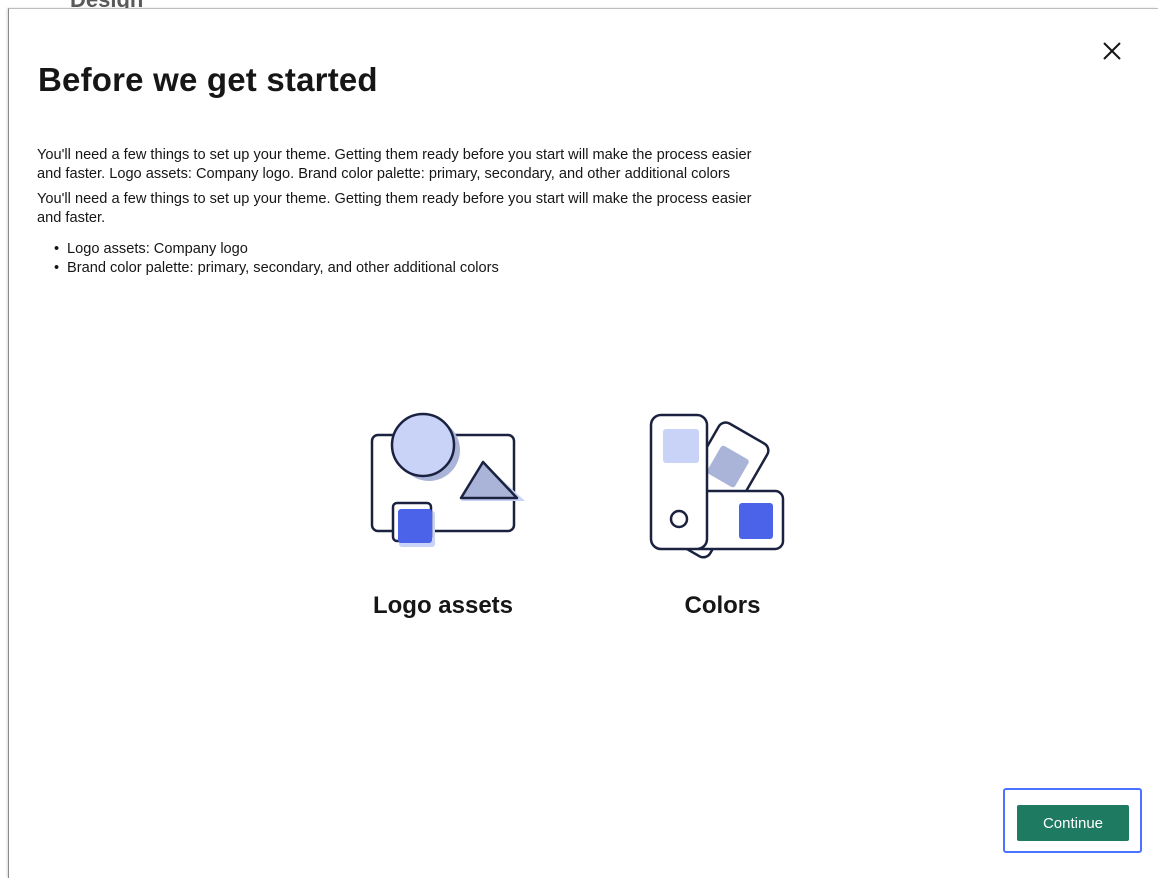 Image resolution: width=1158 pixels, height=878 pixels. I want to click on continue-button: Continue, so click(1073, 823).